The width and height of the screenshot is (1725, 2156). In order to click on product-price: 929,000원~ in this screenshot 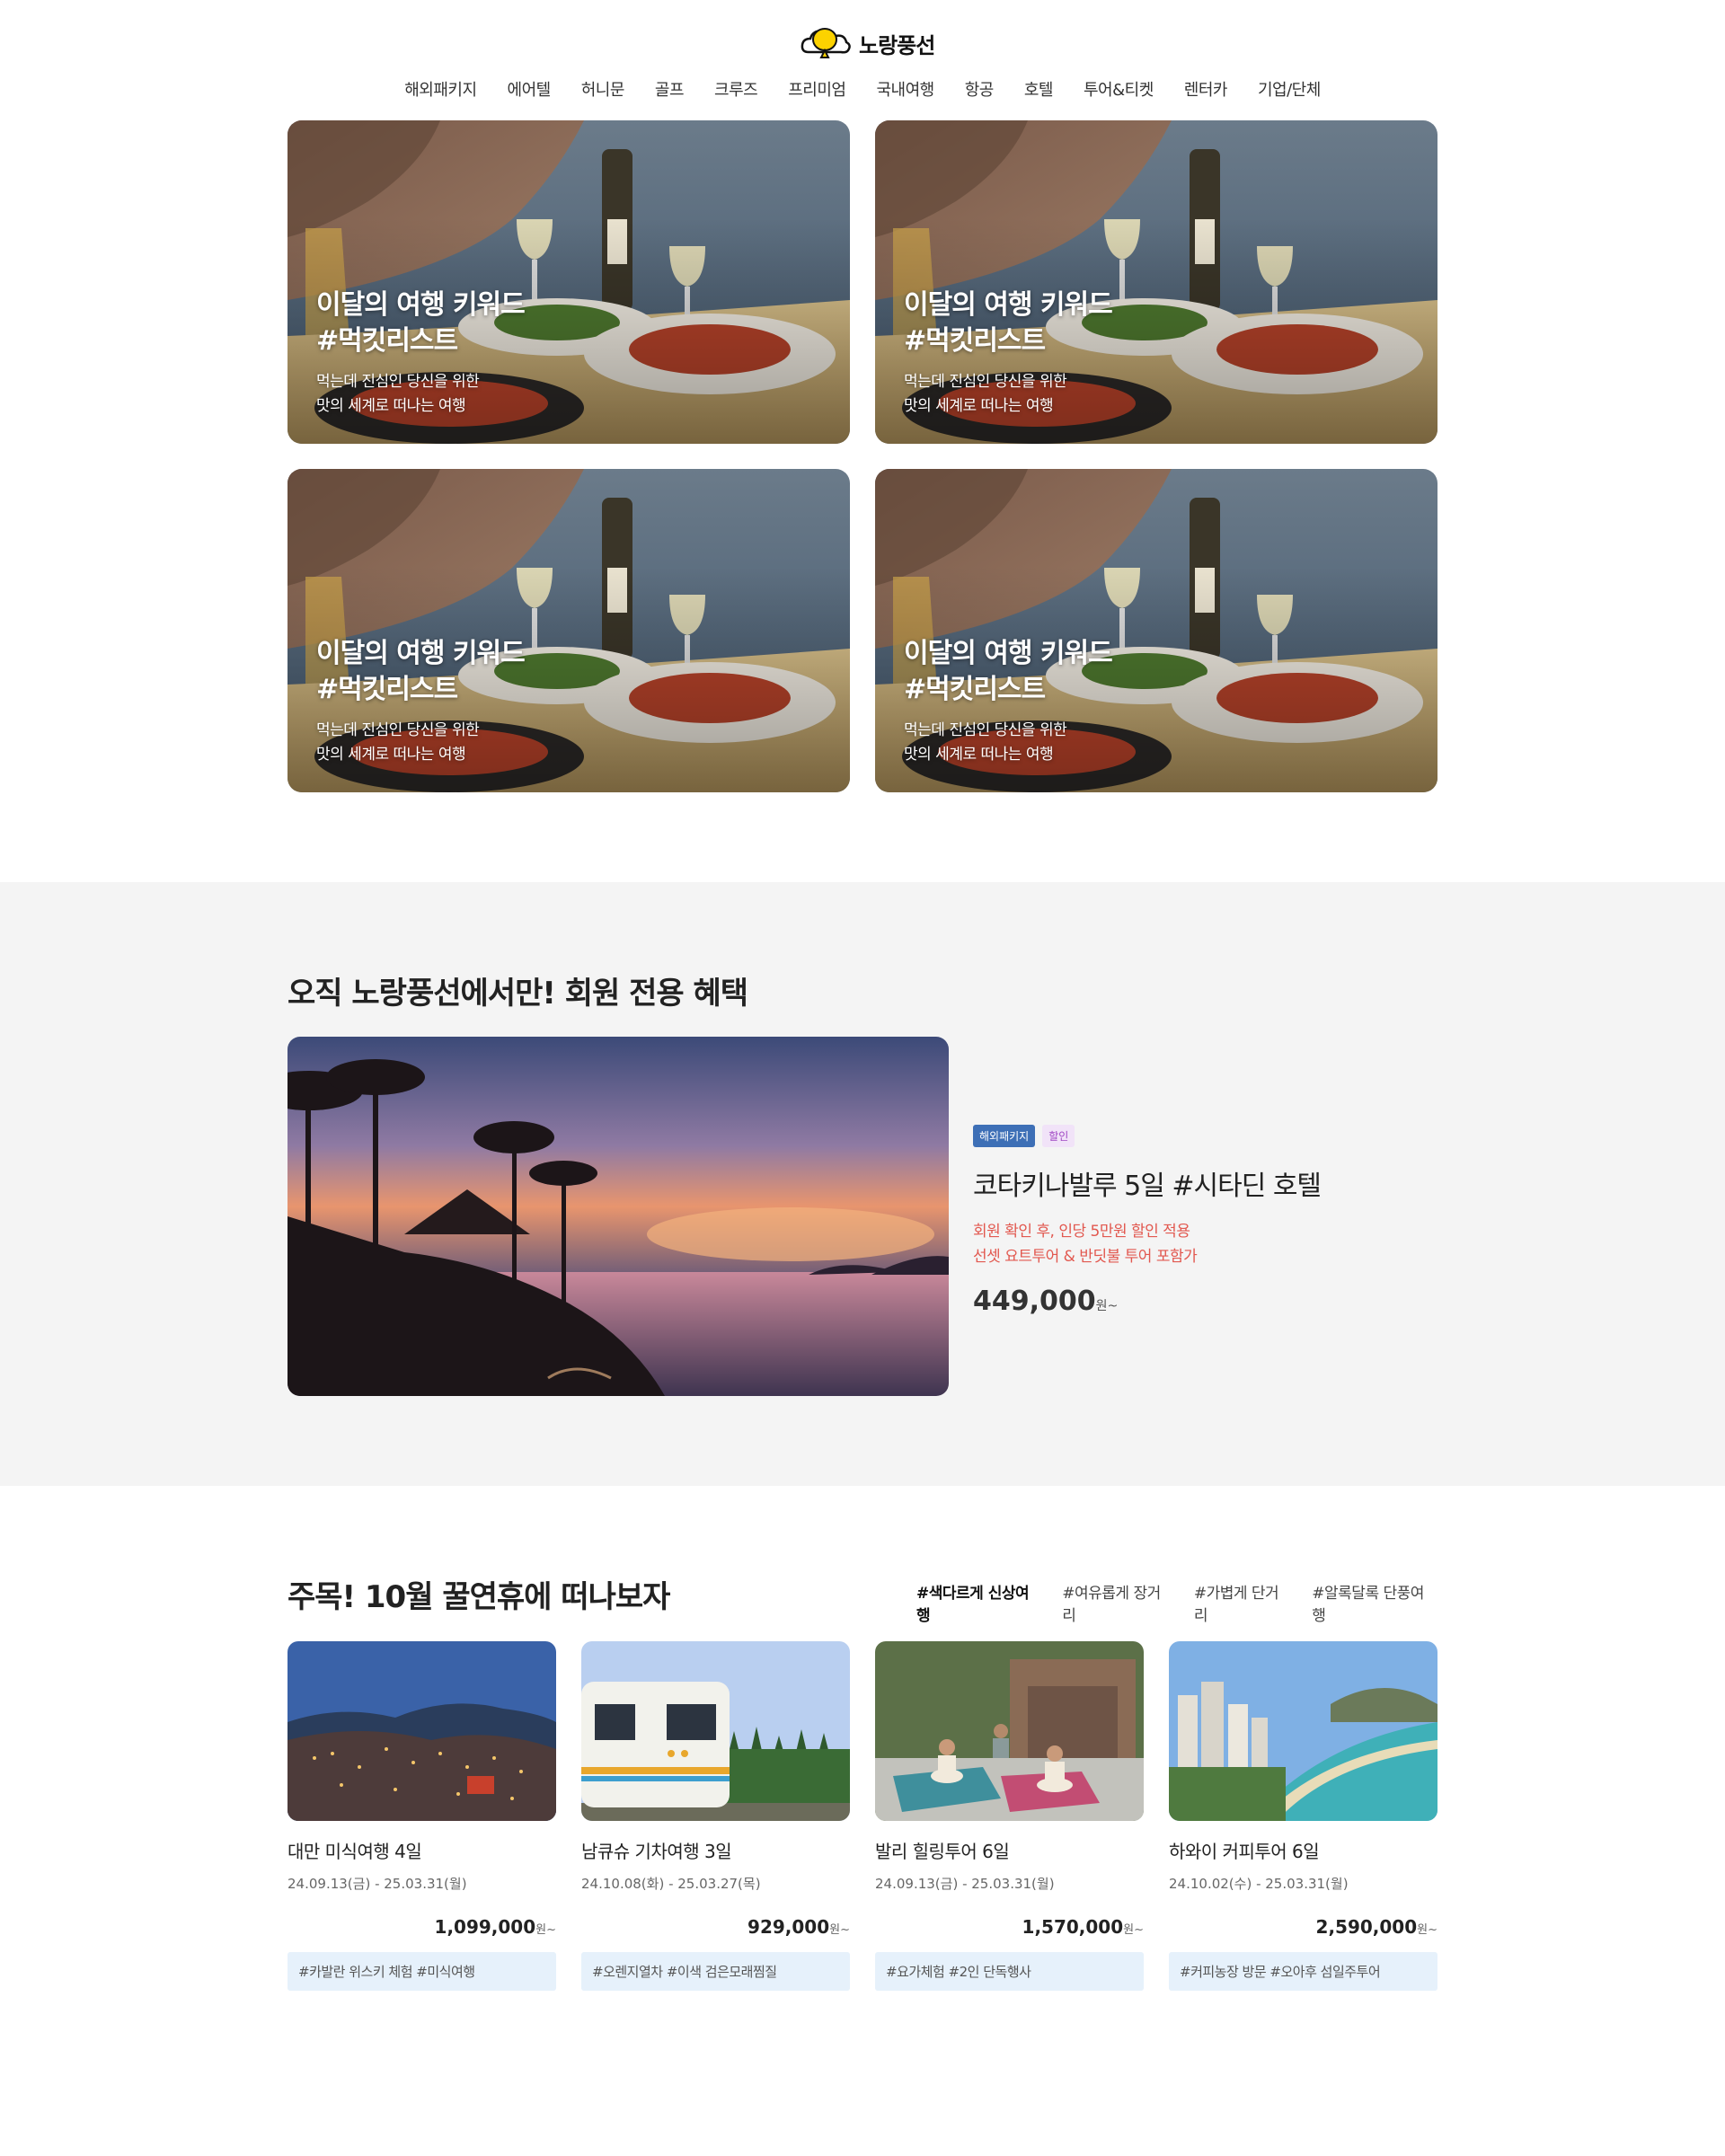, I will do `click(715, 1927)`.